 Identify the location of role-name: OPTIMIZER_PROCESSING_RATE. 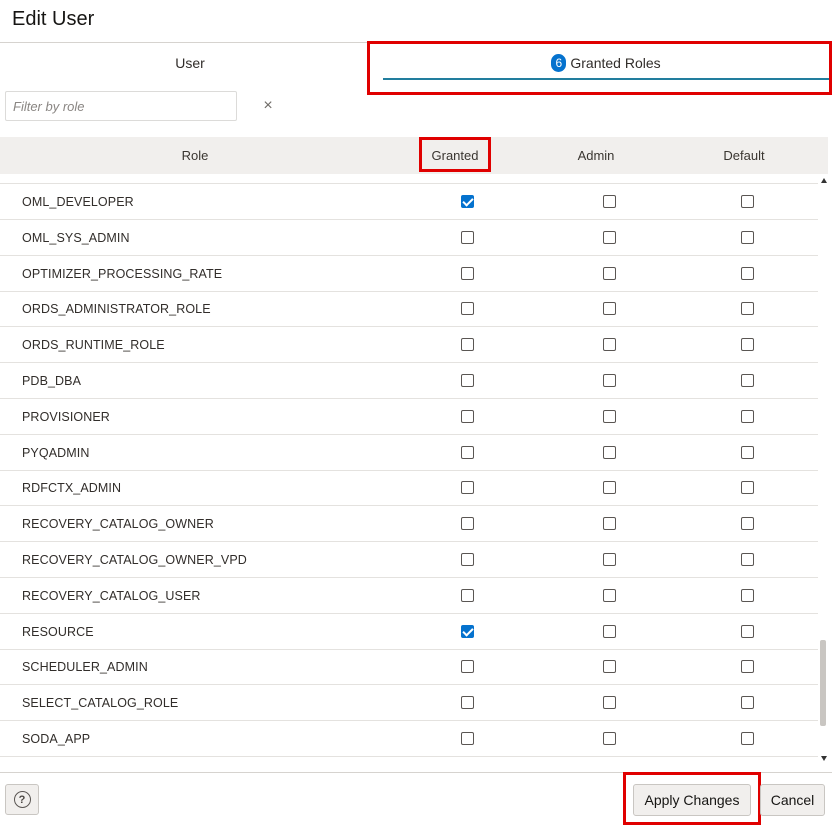
(122, 273).